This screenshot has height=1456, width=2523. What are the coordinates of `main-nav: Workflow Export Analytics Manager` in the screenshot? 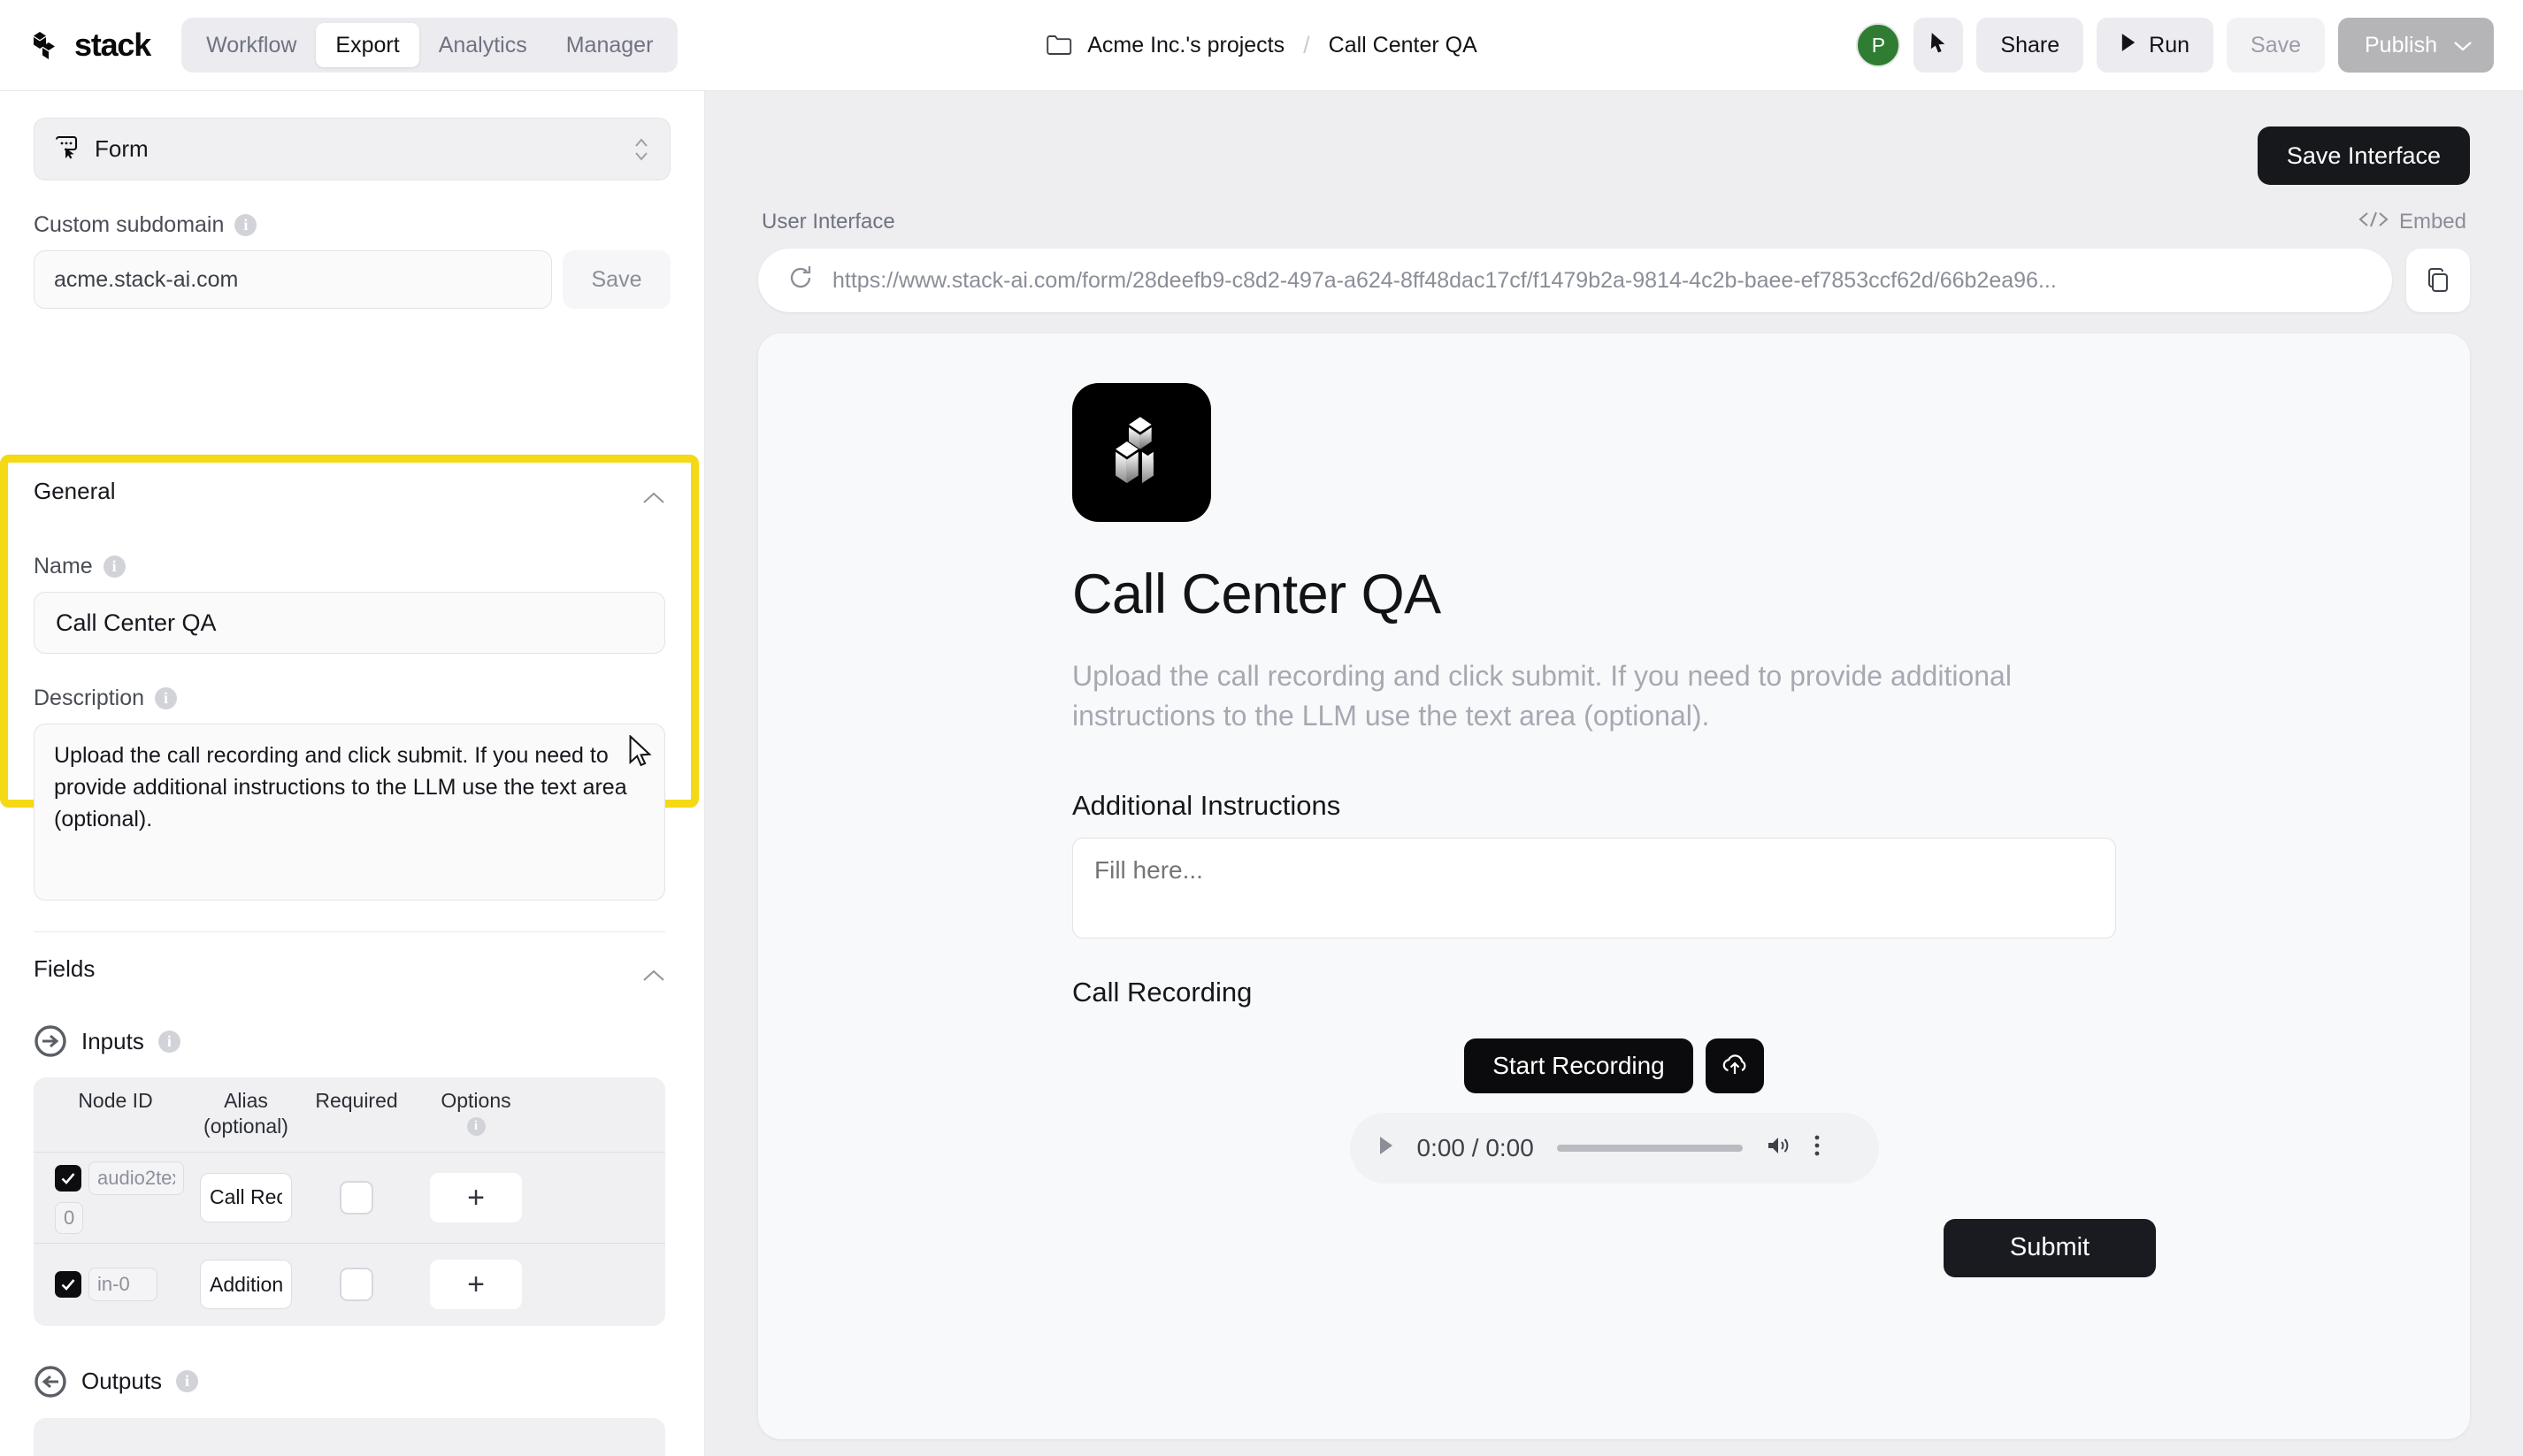 It's located at (430, 45).